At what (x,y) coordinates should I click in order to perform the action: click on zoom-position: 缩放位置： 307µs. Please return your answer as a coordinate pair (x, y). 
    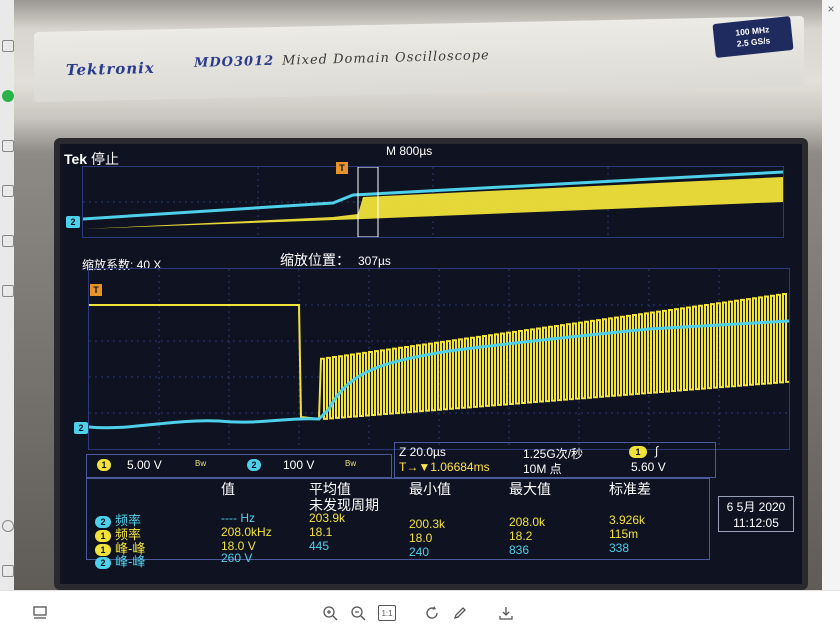
    Looking at the image, I should click on (335, 260).